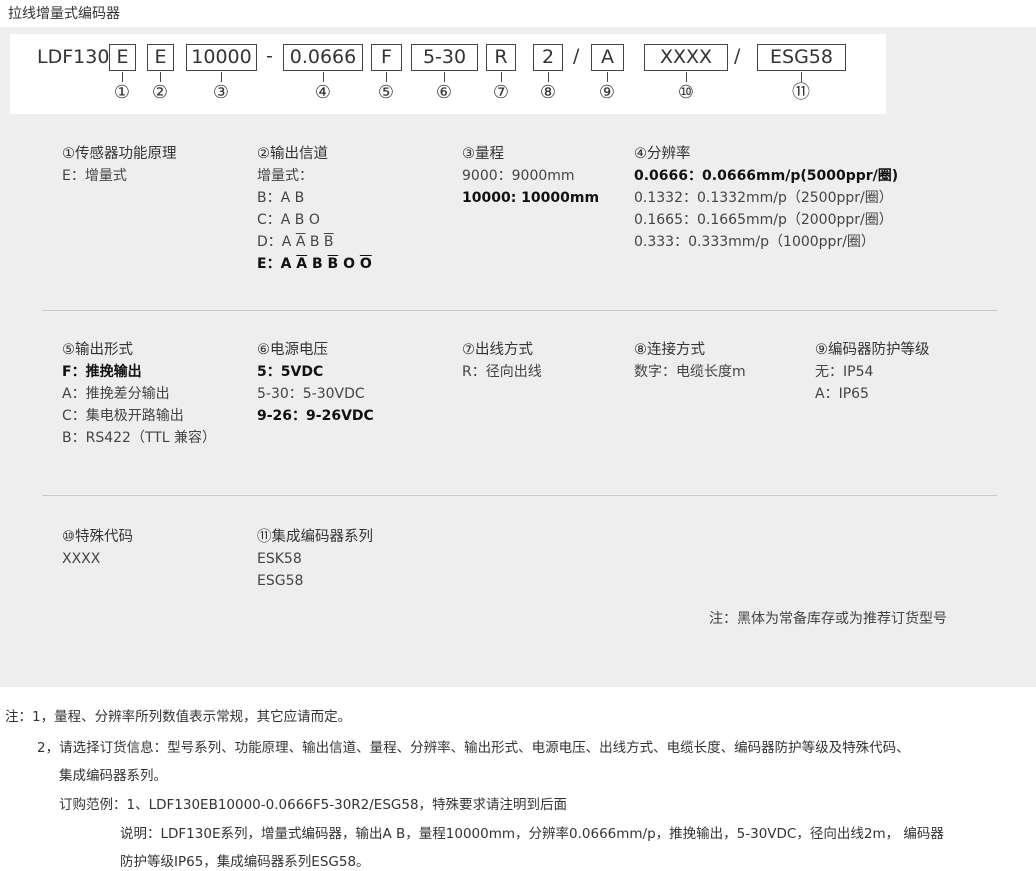 Image resolution: width=1036 pixels, height=871 pixels. Describe the element at coordinates (300, 242) in the screenshot. I see `channel-d-a-bar: A` at that location.